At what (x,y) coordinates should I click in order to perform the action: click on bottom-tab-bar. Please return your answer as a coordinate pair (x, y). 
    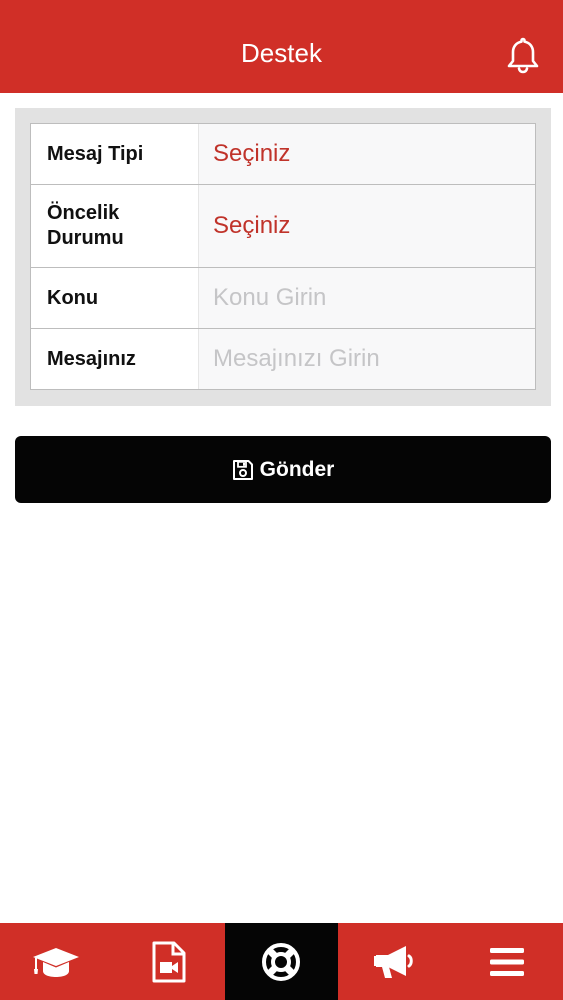
    Looking at the image, I should click on (281, 961).